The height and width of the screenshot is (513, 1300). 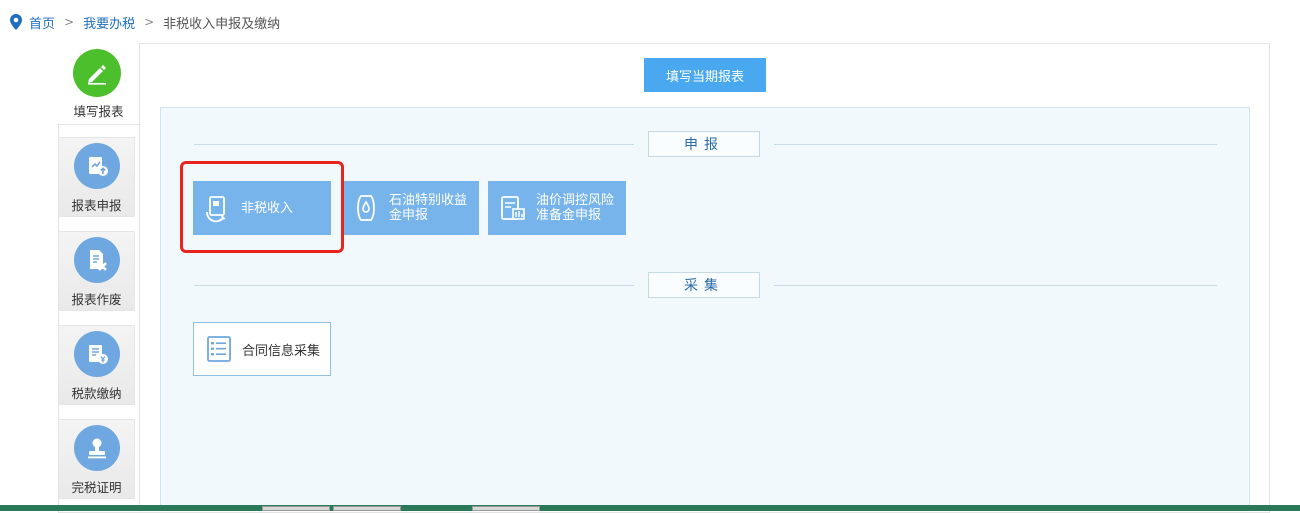 I want to click on sidebar-item-report-declare: 报表申报, so click(x=96, y=177).